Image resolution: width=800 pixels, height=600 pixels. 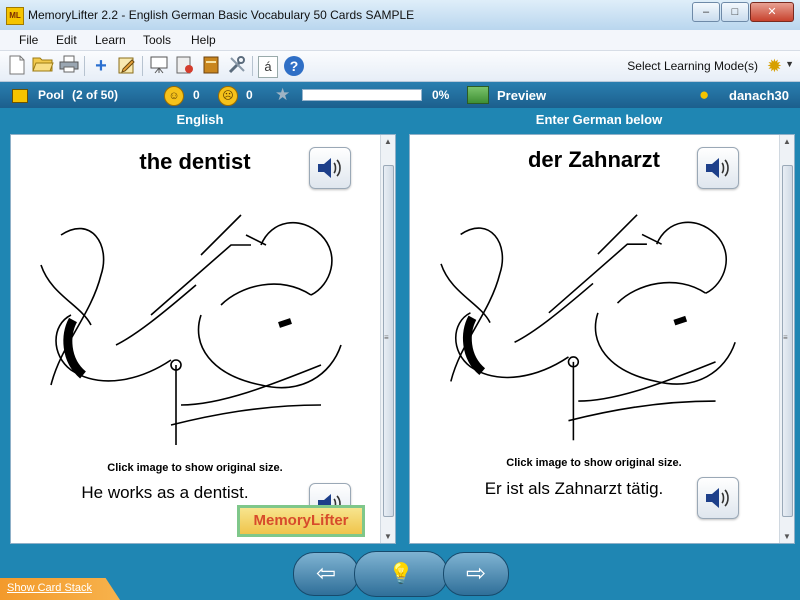 I want to click on previous-card-button: ⇦, so click(x=326, y=574).